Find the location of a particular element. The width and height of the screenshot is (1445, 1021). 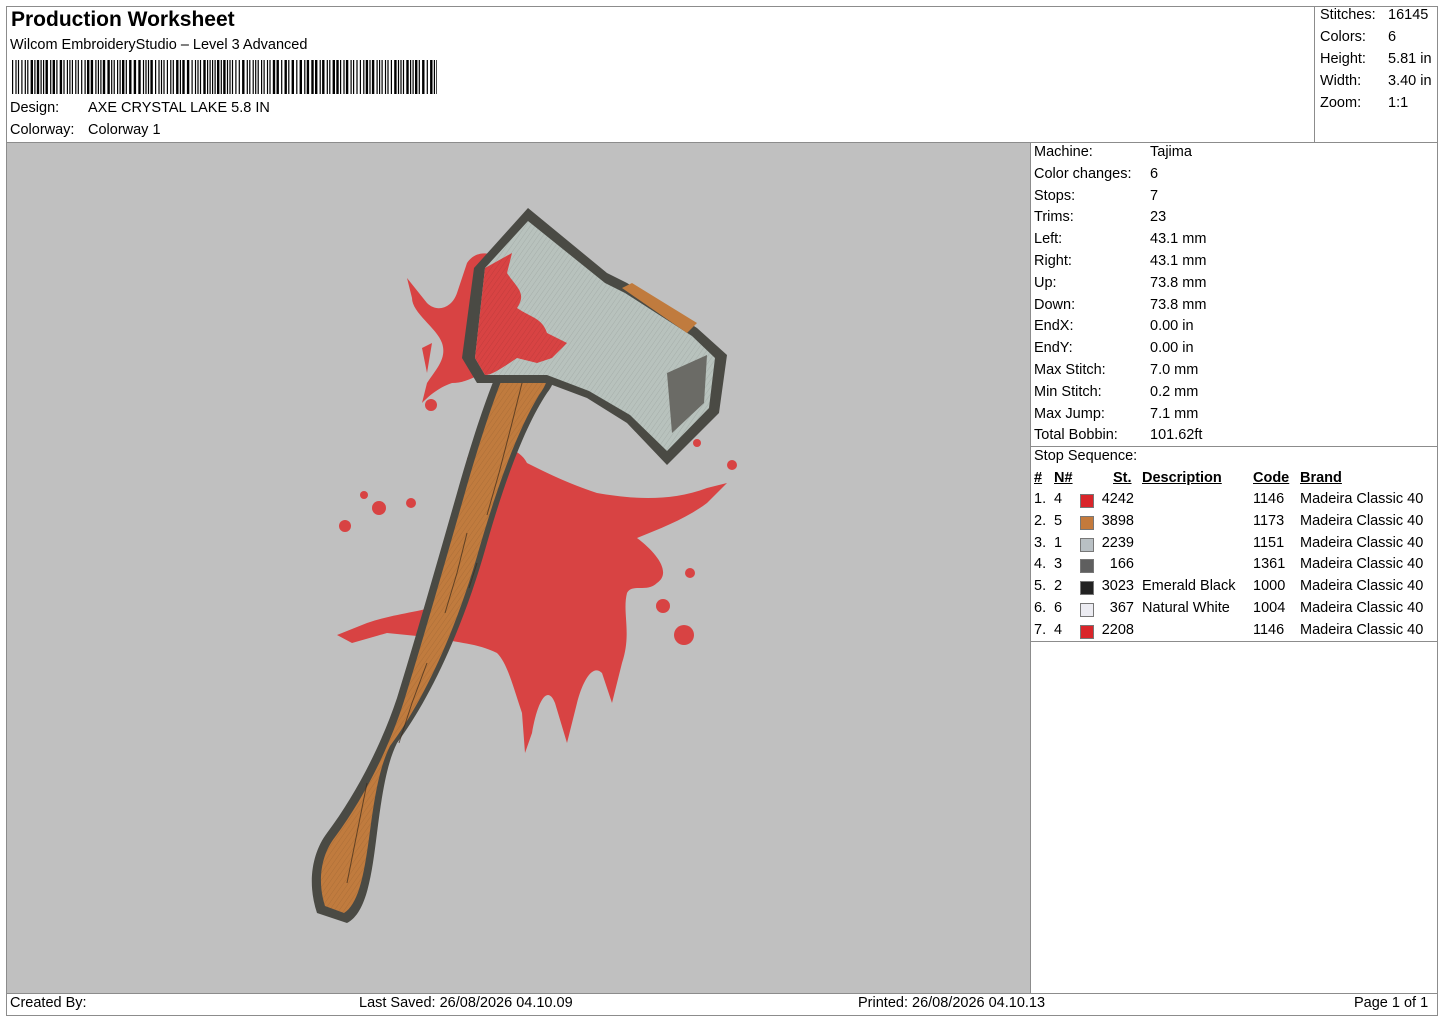

divider is located at coordinates (722, 993).